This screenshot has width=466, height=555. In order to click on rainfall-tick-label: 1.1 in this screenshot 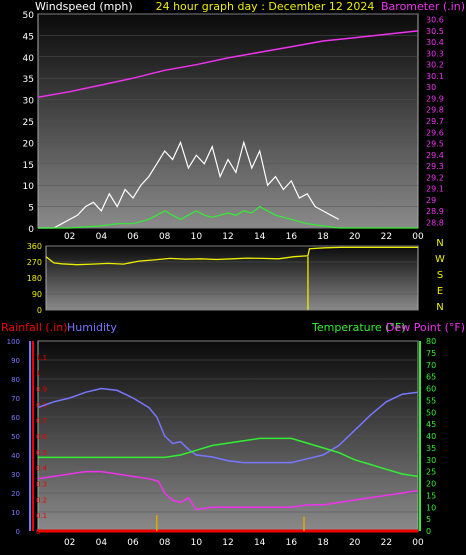, I will do `click(41, 358)`.